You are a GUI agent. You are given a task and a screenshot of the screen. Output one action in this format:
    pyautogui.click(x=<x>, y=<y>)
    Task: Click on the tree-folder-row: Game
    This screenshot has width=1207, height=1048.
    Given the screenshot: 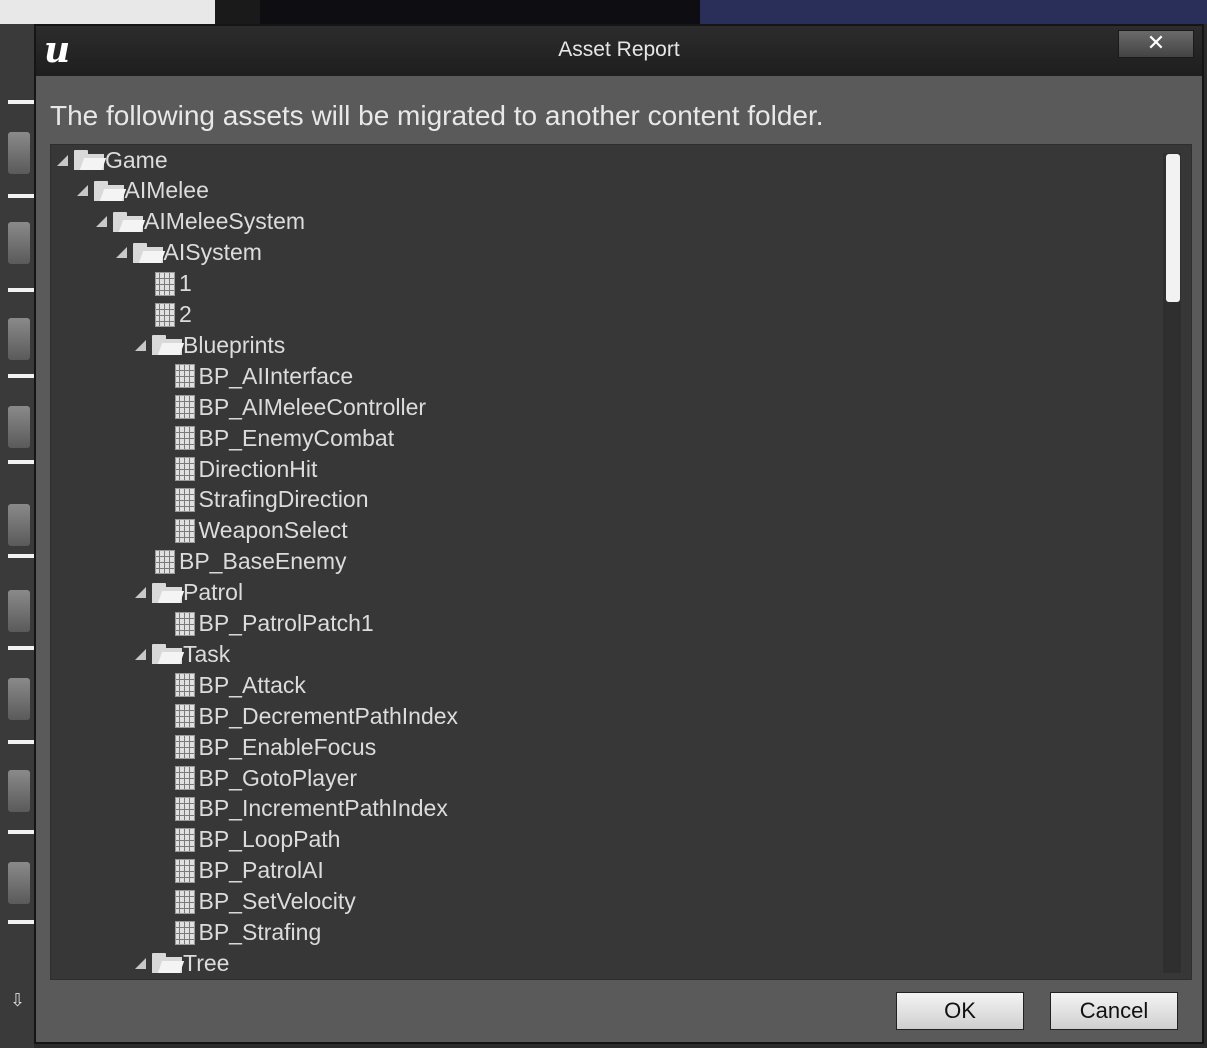 What is the action you would take?
    pyautogui.click(x=112, y=160)
    